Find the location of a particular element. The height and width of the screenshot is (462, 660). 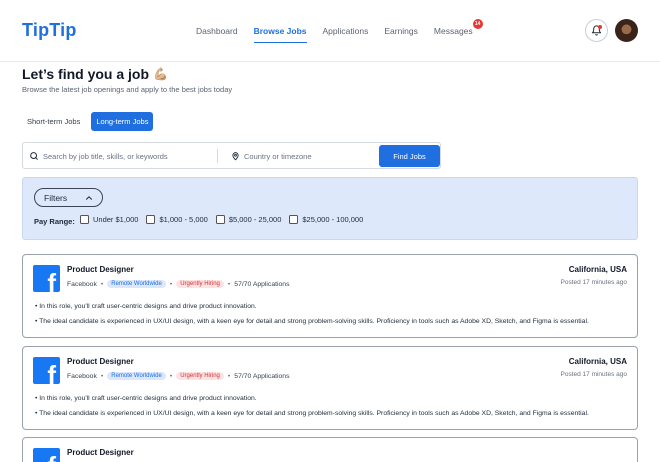

tab-long-term-jobs: Long-term Jobs is located at coordinates (122, 121).